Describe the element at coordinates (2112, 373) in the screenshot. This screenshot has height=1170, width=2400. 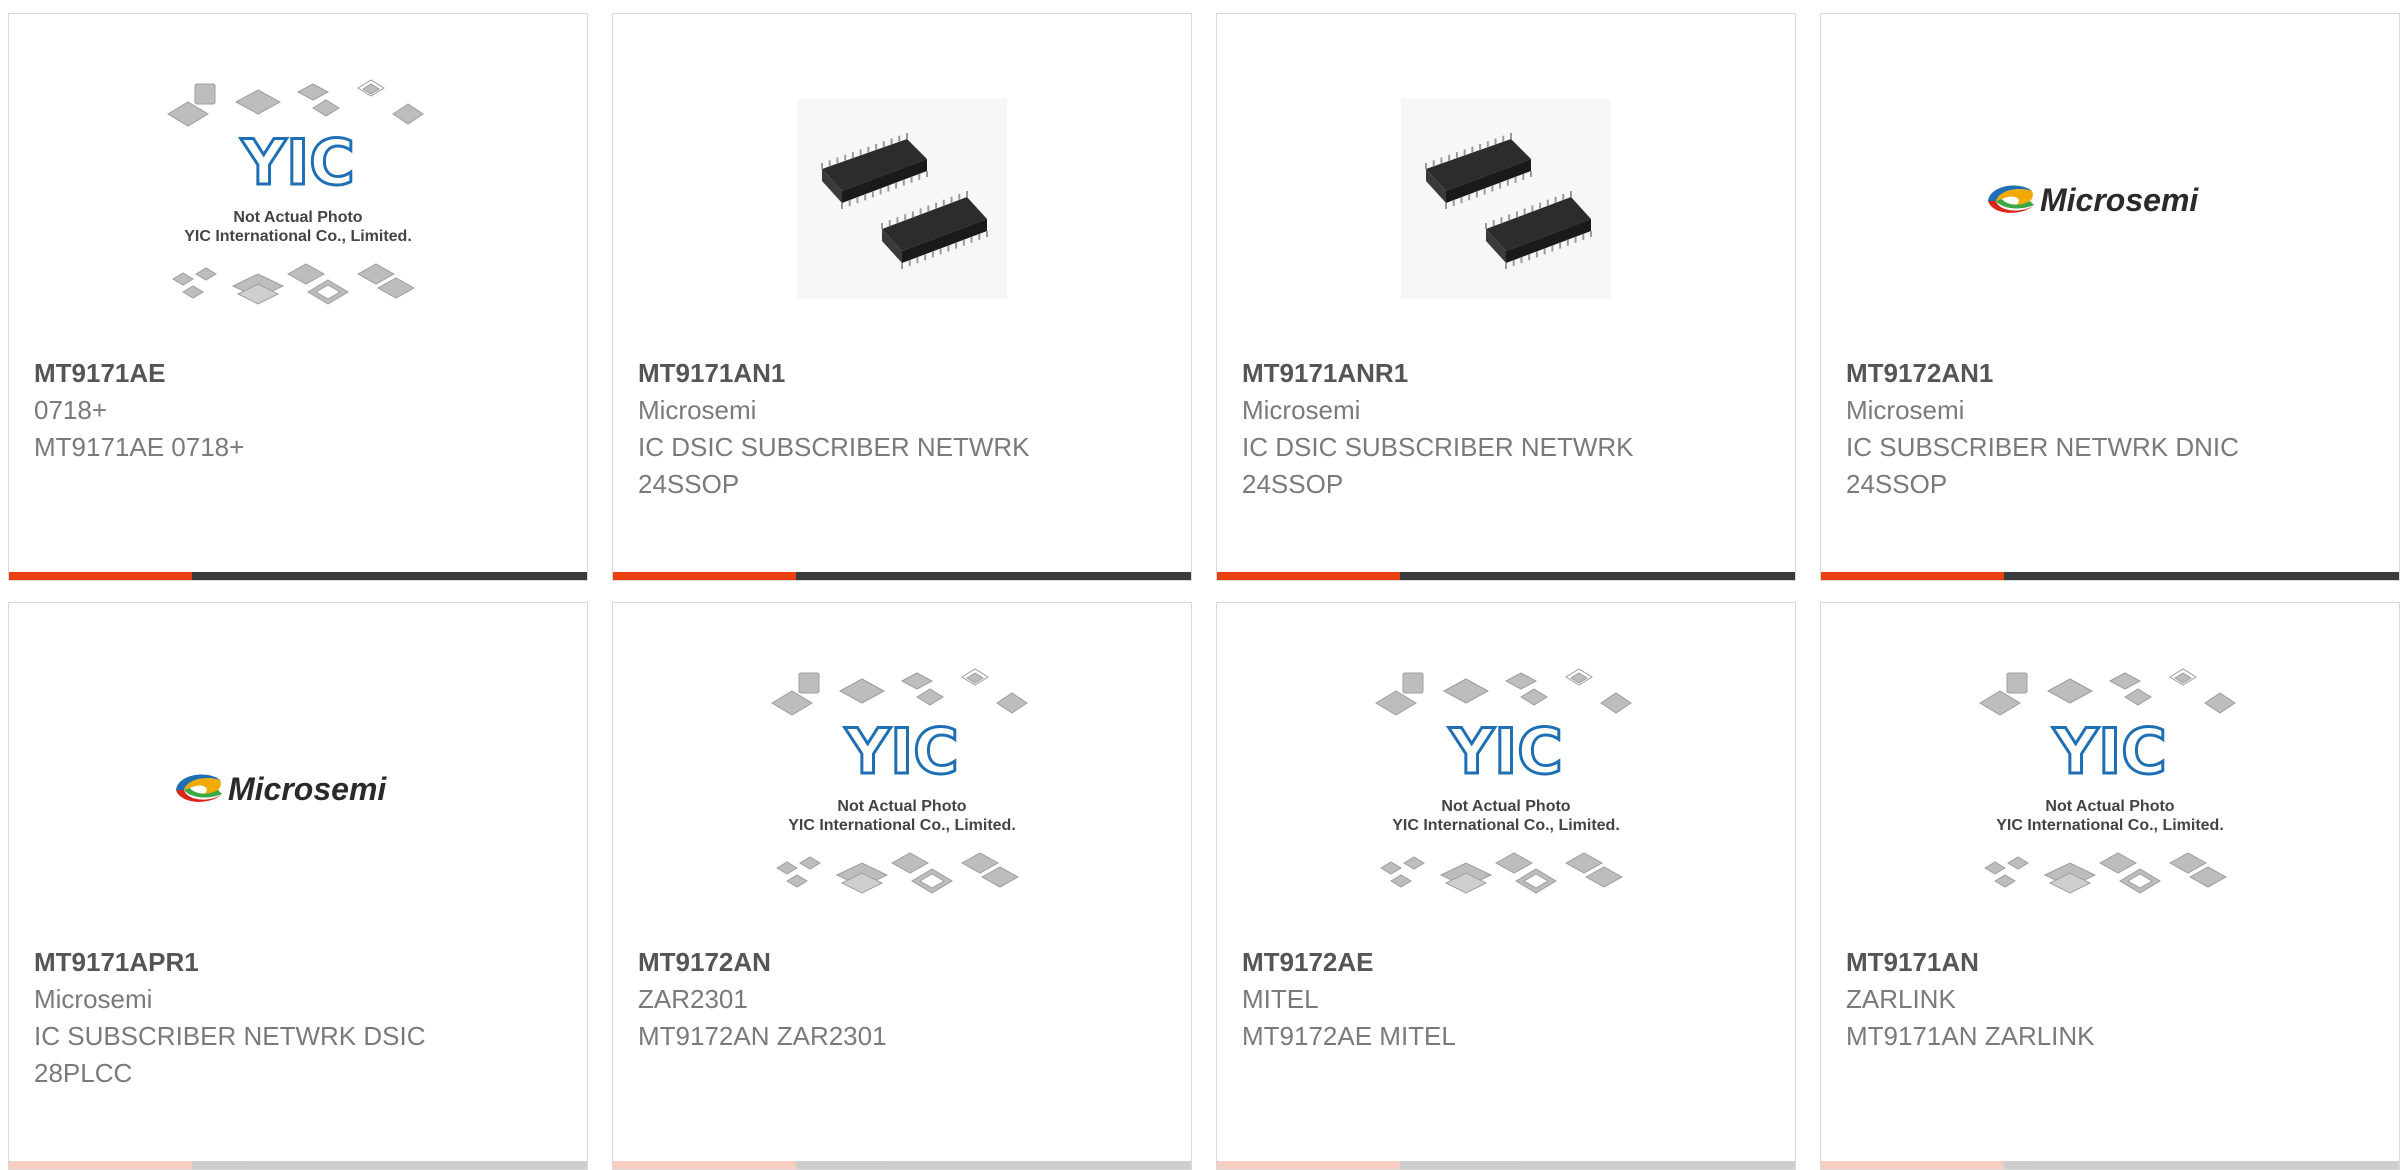
I see `part-number: MT9172AN1` at that location.